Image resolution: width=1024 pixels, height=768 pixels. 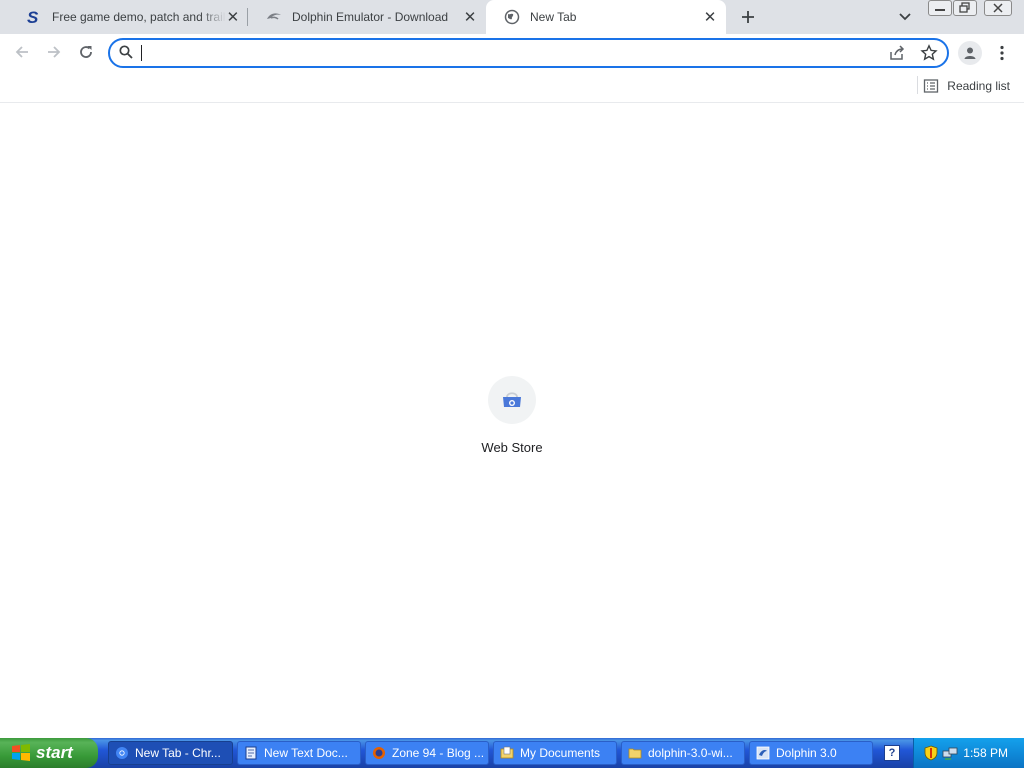 What do you see at coordinates (635, 753) in the screenshot?
I see `folder-icon` at bounding box center [635, 753].